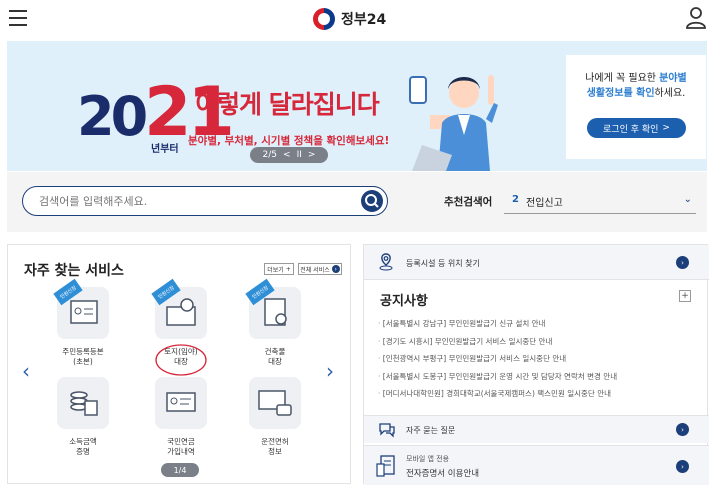  I want to click on services-title: 자주 찾는 서비스, so click(74, 271).